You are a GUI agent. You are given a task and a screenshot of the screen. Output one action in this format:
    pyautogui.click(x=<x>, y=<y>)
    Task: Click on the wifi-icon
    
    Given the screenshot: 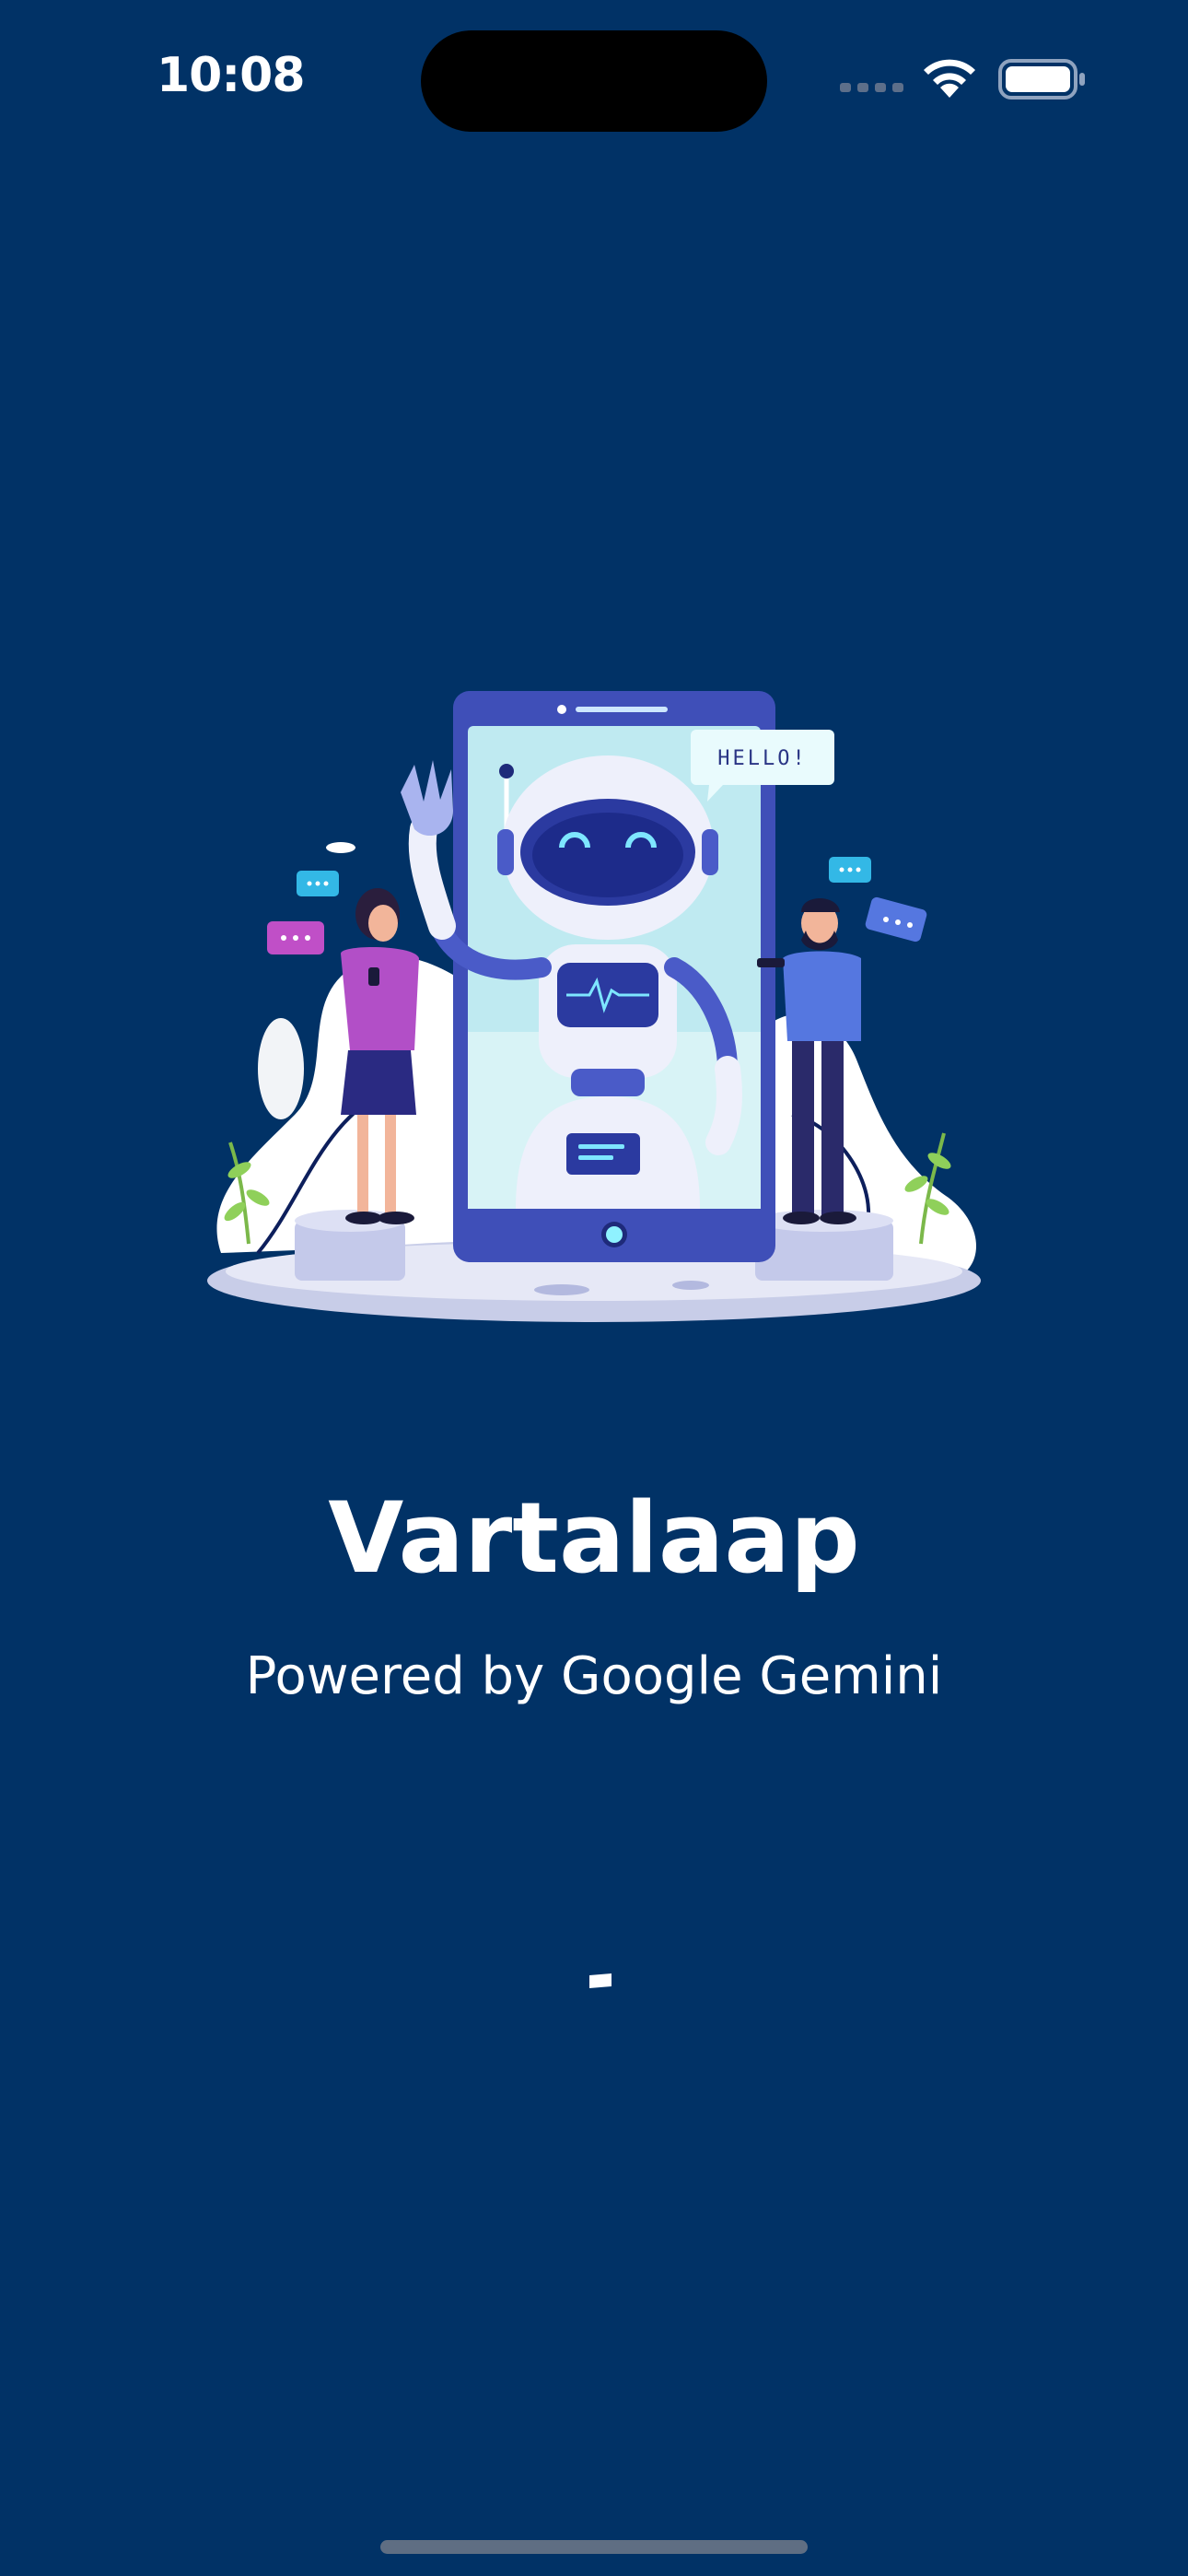 What is the action you would take?
    pyautogui.click(x=949, y=78)
    